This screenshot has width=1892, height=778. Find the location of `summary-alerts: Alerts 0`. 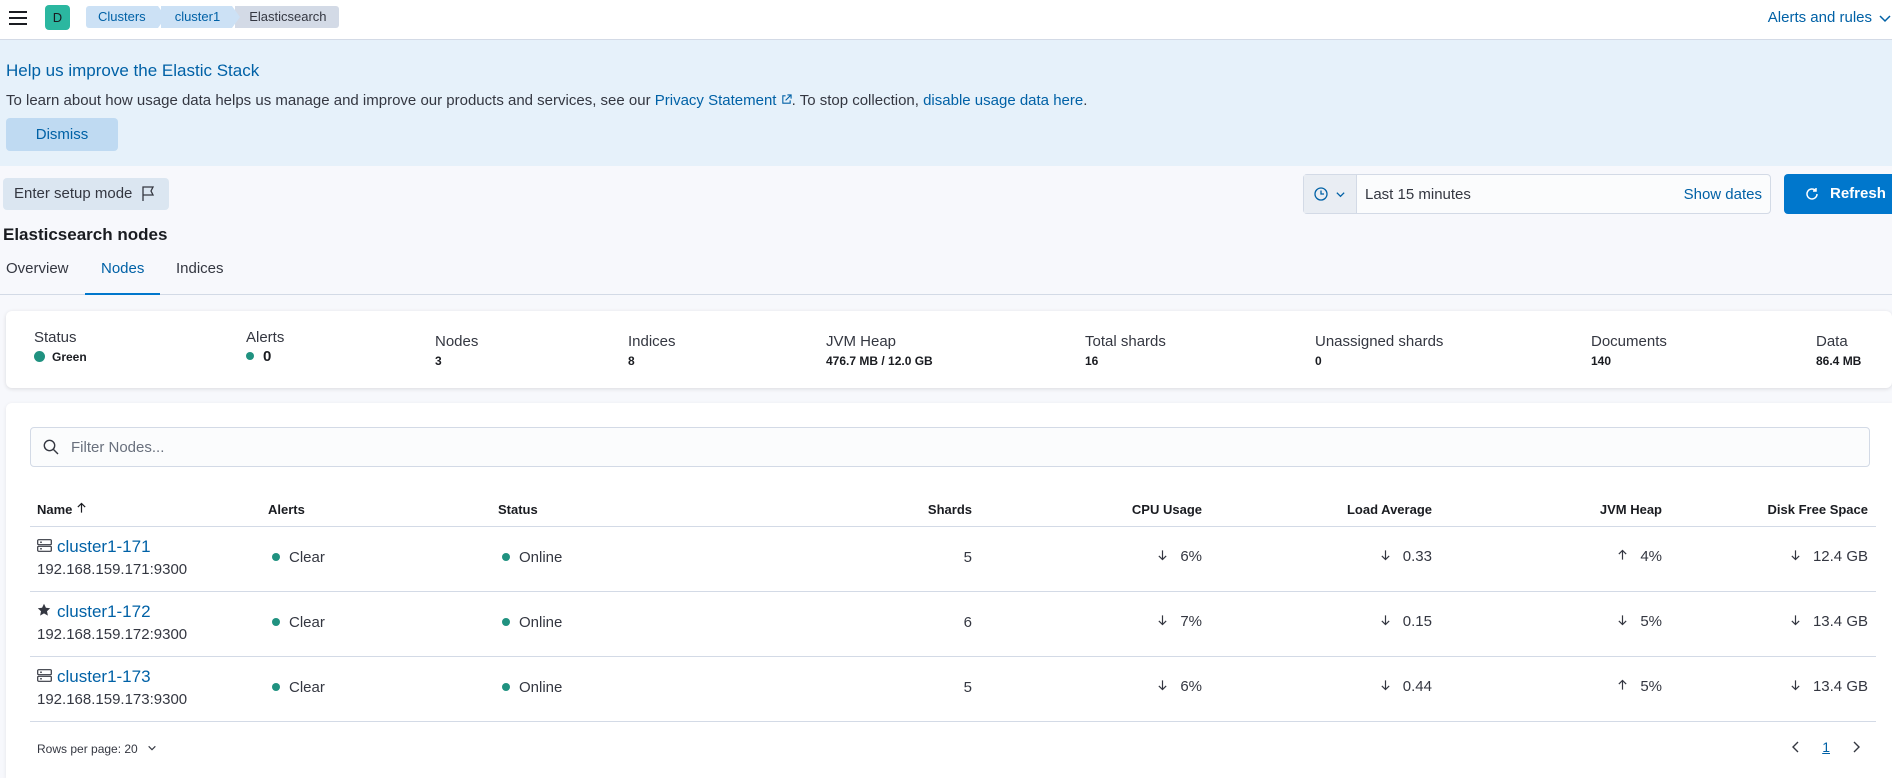

summary-alerts: Alerts 0 is located at coordinates (265, 347).